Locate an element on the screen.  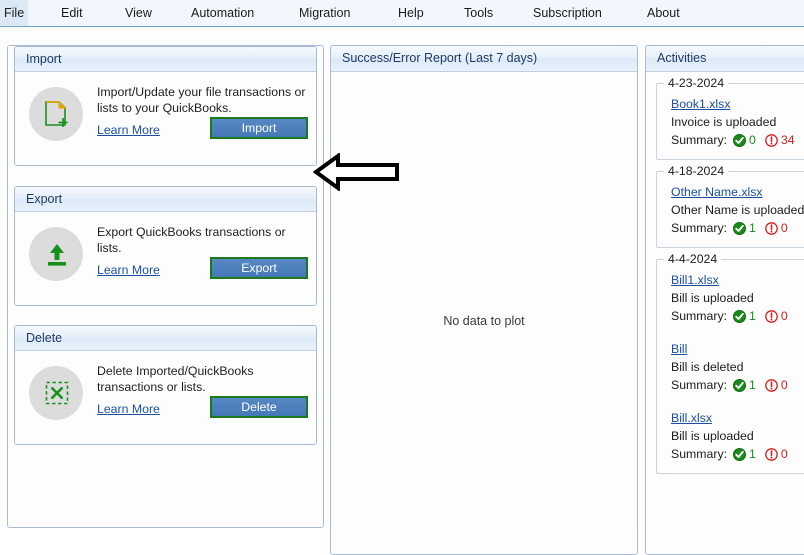
menu-item-edit: Edit is located at coordinates (72, 13).